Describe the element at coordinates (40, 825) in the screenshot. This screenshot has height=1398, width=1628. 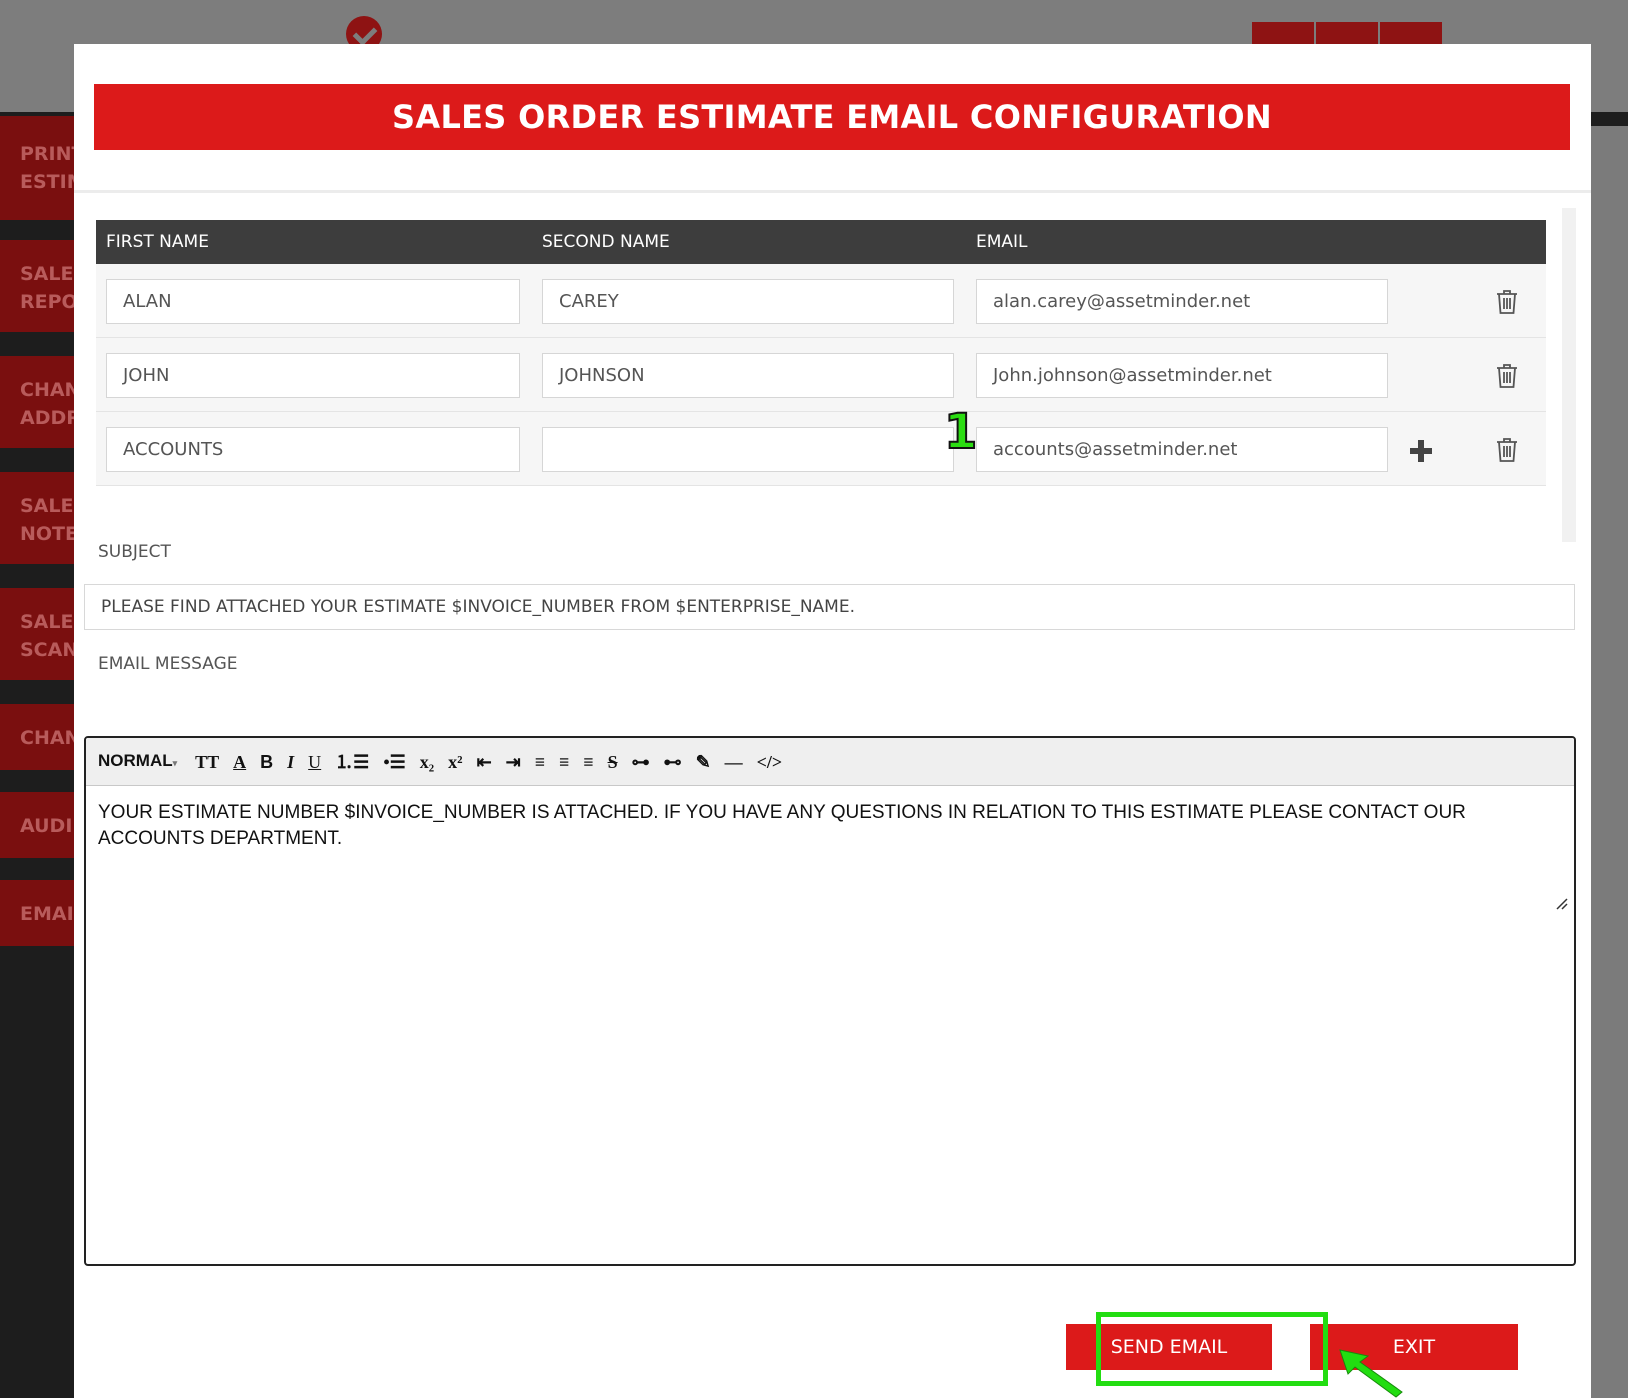
I see `sidebar-item-audit: AUDI` at that location.